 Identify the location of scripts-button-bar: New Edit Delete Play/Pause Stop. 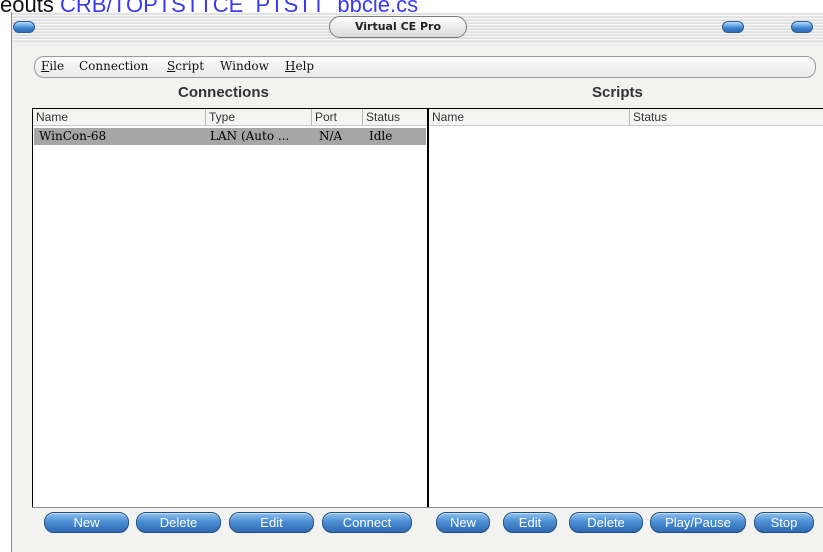
(625, 521).